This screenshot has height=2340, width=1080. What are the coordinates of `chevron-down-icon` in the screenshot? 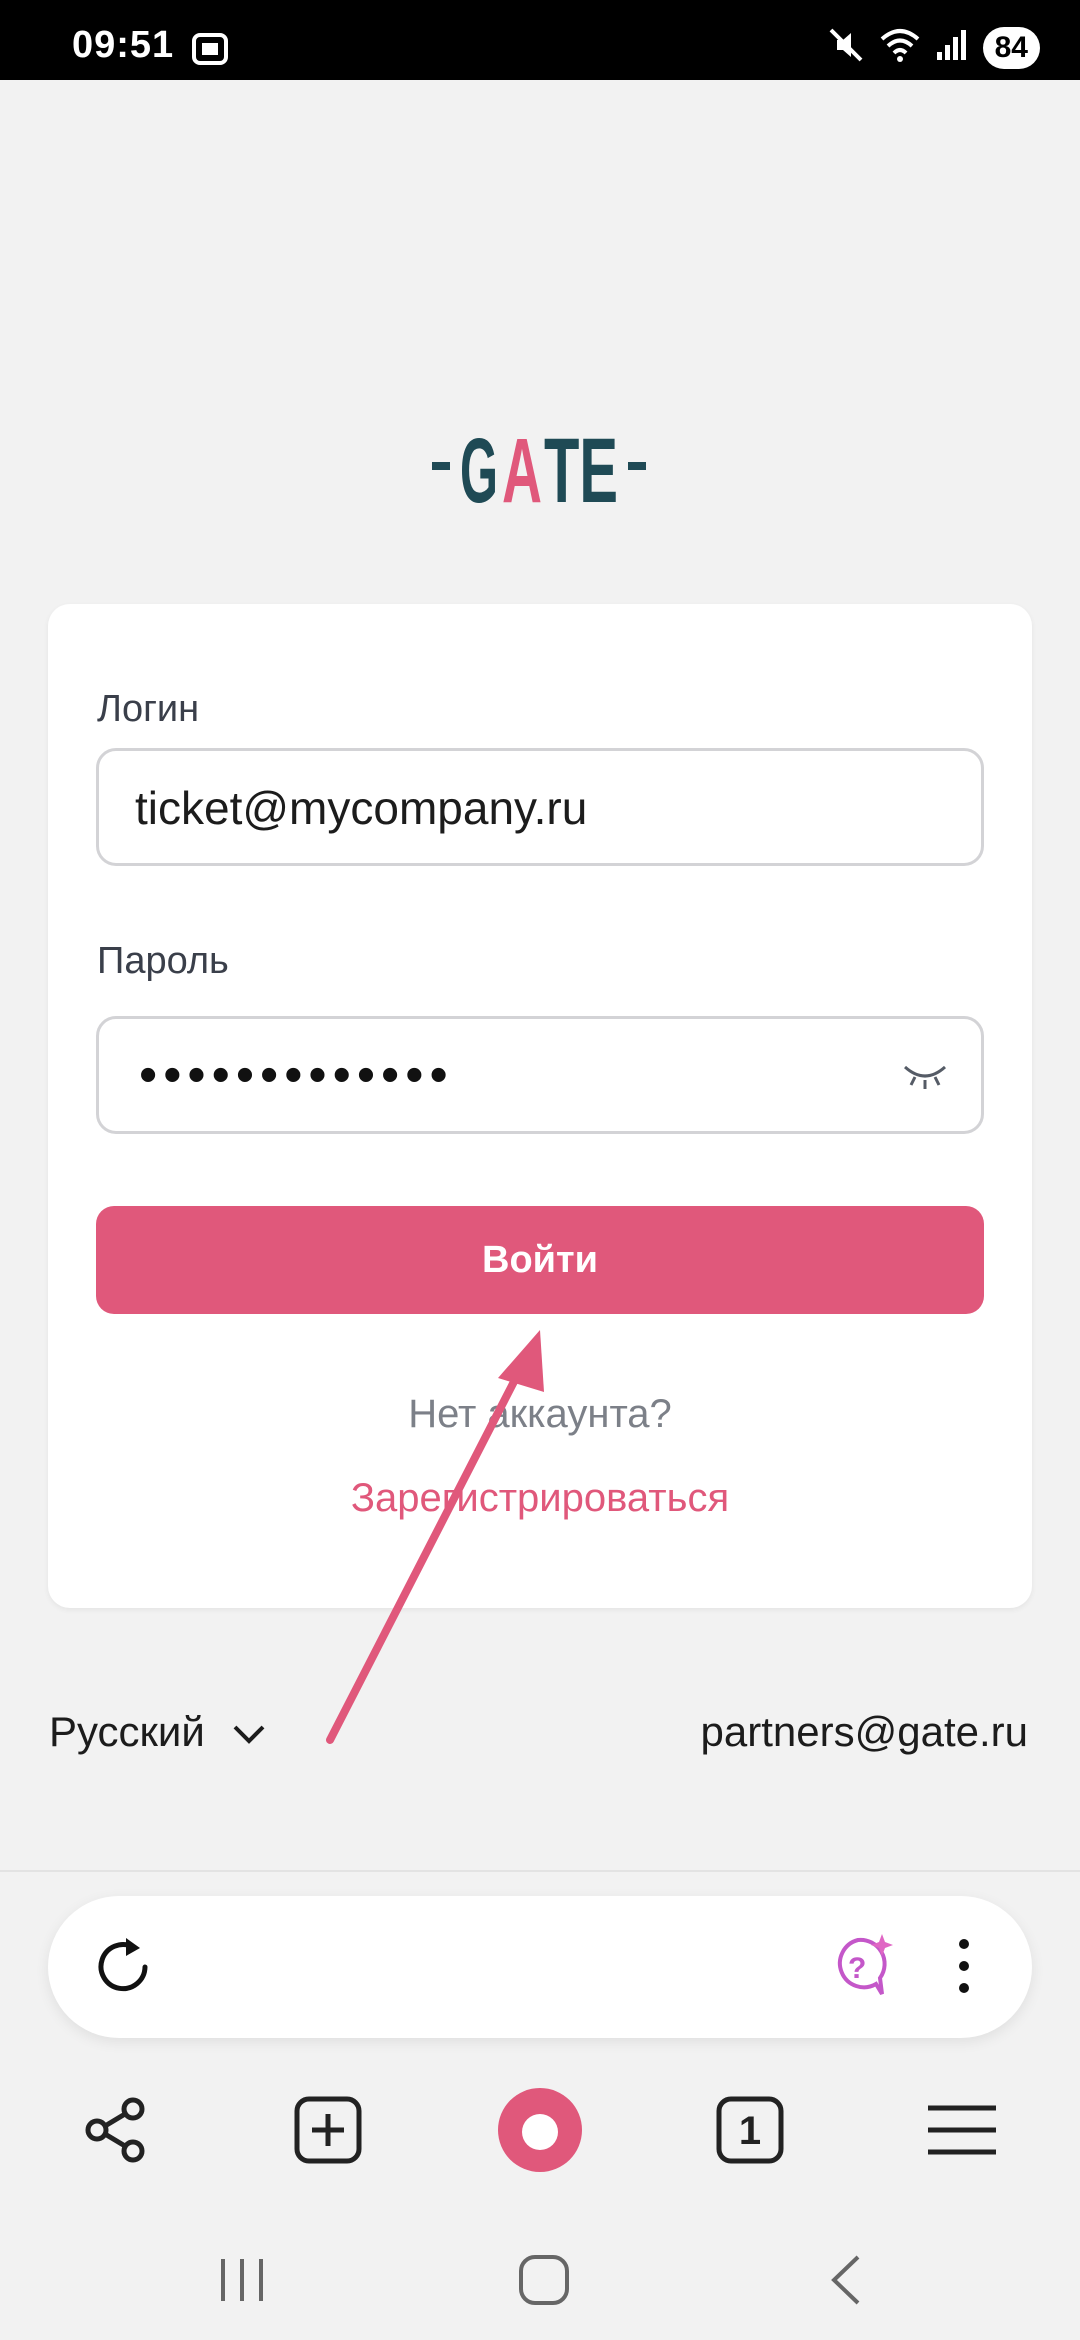 It's located at (249, 1732).